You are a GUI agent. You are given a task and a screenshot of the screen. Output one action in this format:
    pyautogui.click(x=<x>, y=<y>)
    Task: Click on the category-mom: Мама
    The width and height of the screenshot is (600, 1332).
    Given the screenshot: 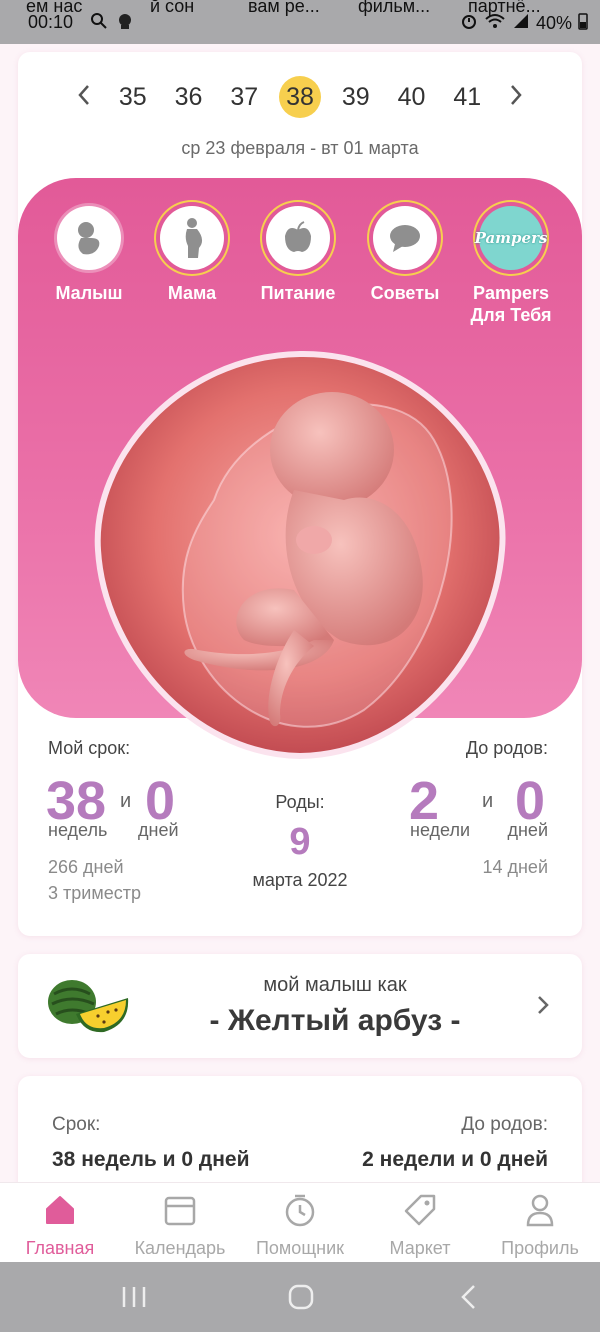 What is the action you would take?
    pyautogui.click(x=192, y=255)
    